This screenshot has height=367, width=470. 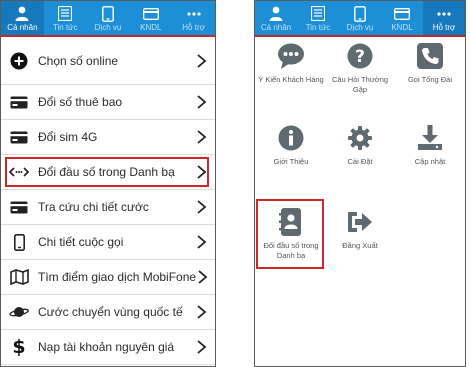 I want to click on menu-item-chon-so-online: Chọn số online, so click(x=108, y=61).